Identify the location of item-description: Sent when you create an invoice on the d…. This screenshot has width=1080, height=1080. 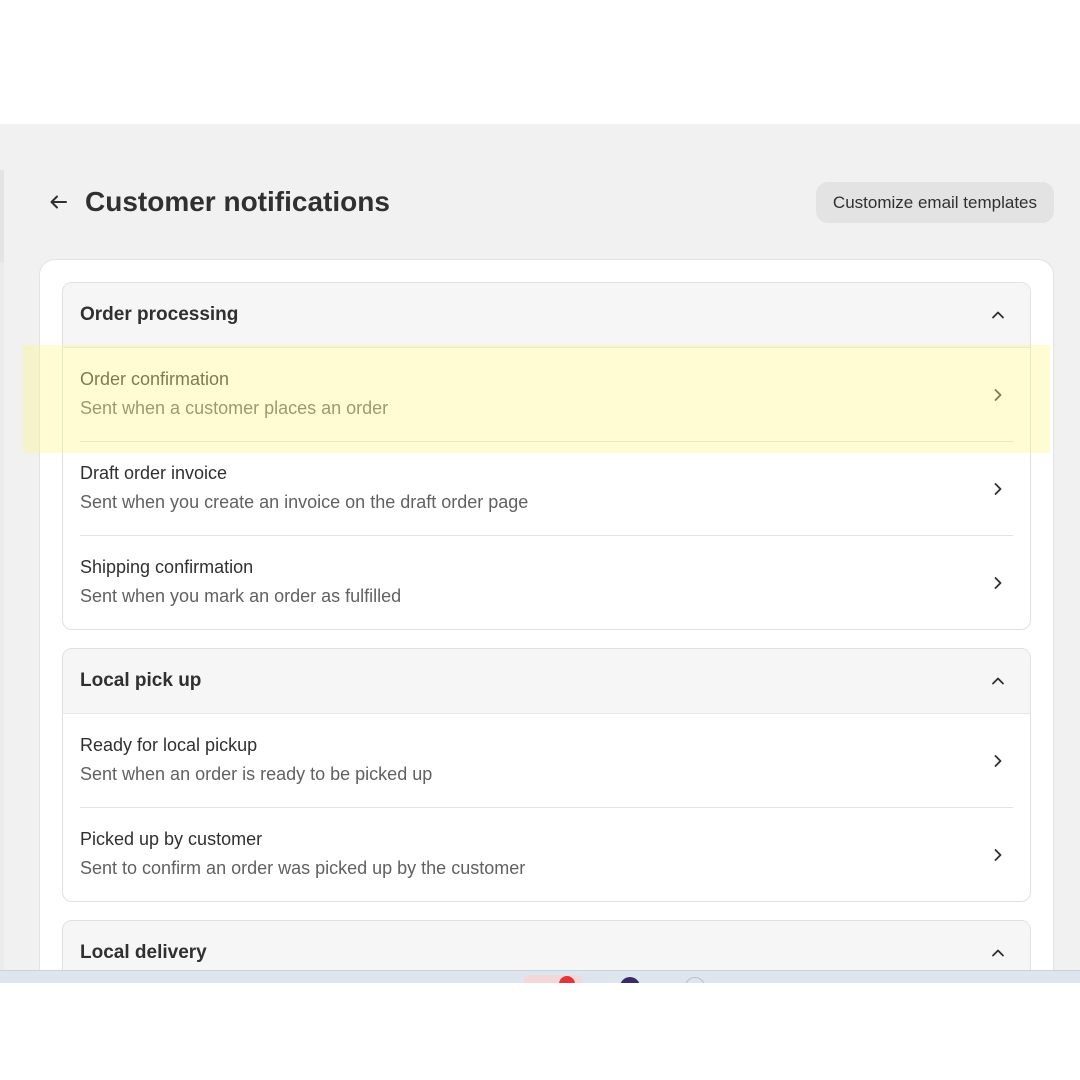
(304, 502).